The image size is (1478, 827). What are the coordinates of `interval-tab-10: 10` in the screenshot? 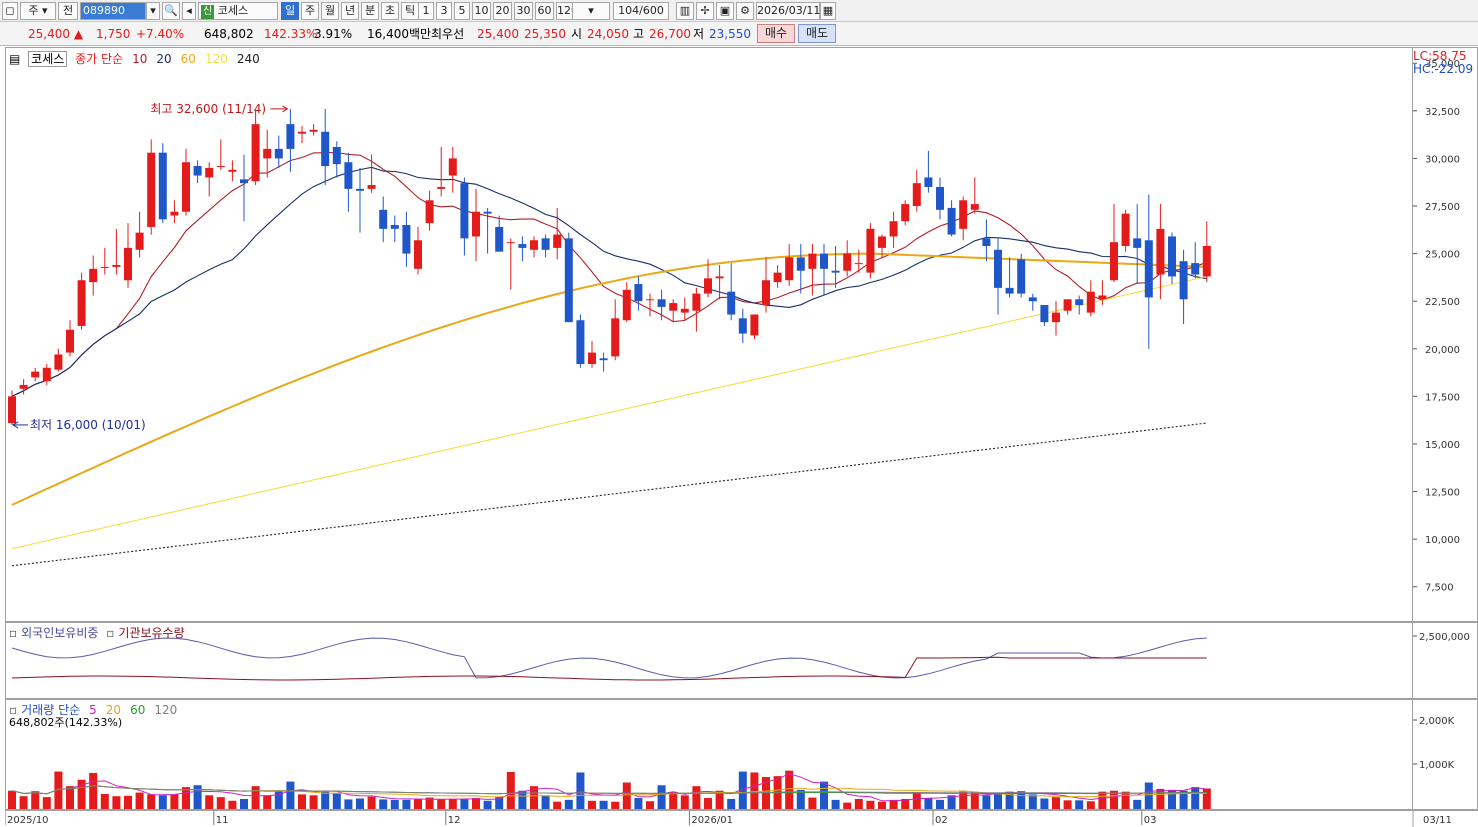 It's located at (481, 11).